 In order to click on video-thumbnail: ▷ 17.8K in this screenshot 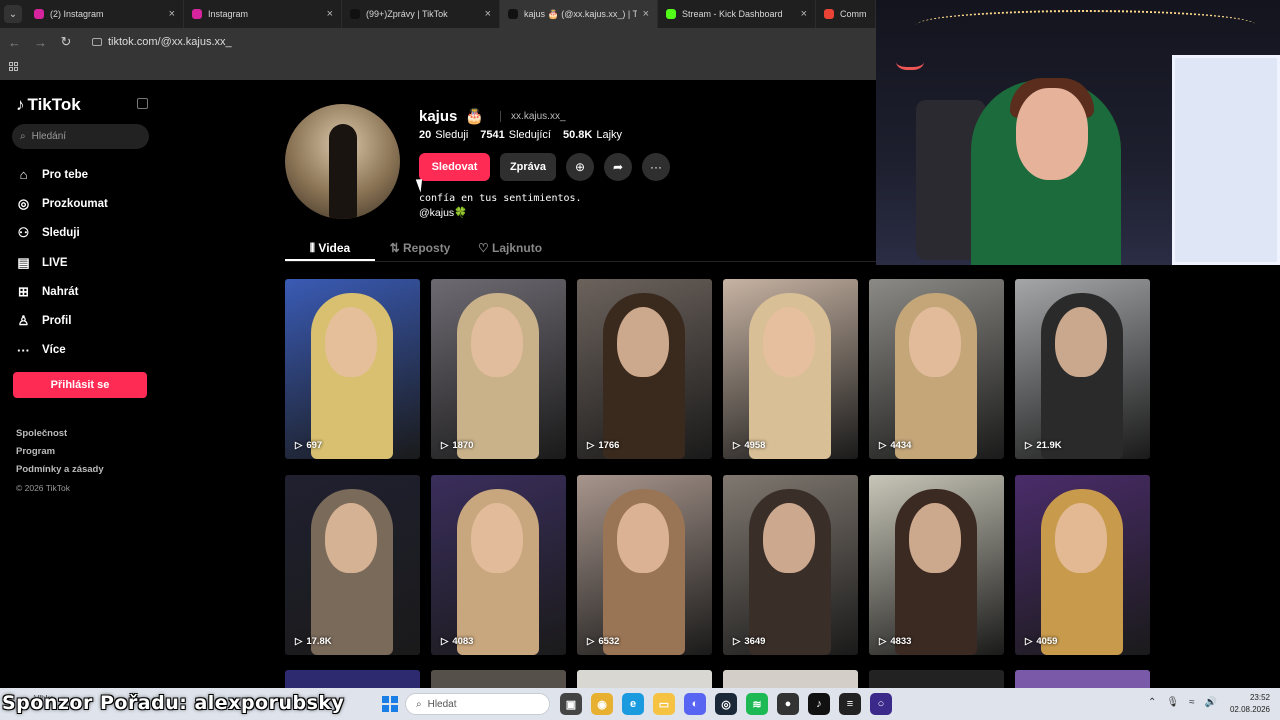, I will do `click(352, 565)`.